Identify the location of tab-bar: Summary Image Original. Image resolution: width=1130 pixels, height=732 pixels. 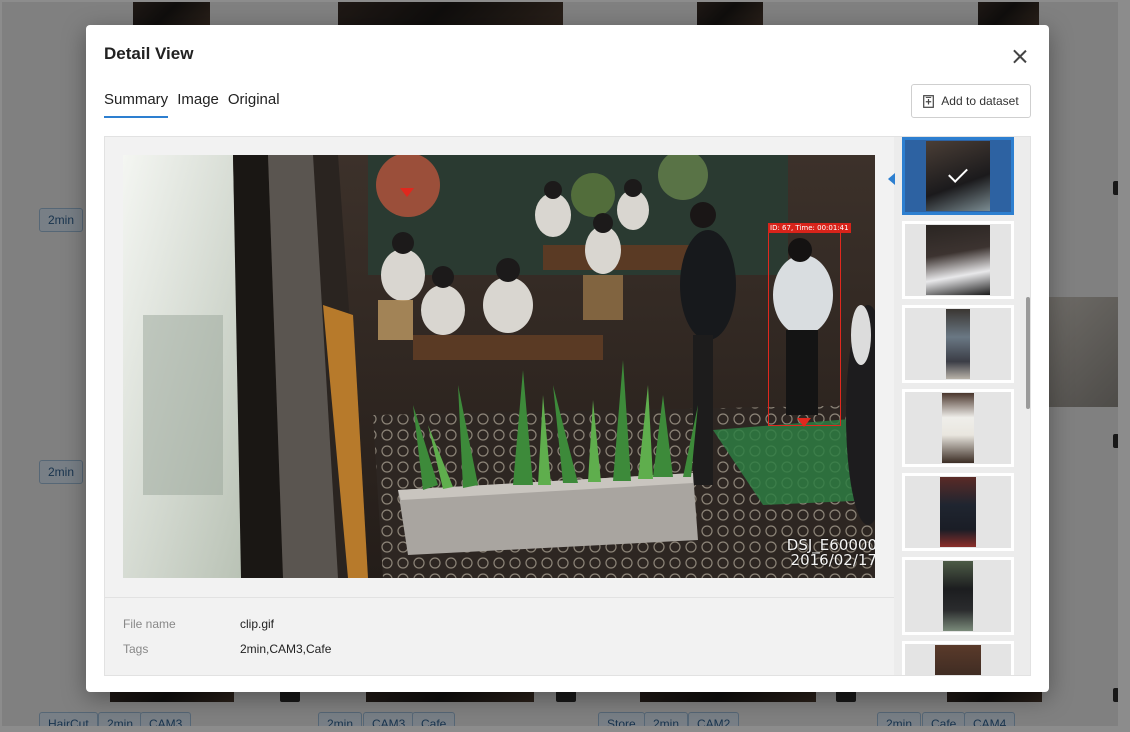
(192, 104).